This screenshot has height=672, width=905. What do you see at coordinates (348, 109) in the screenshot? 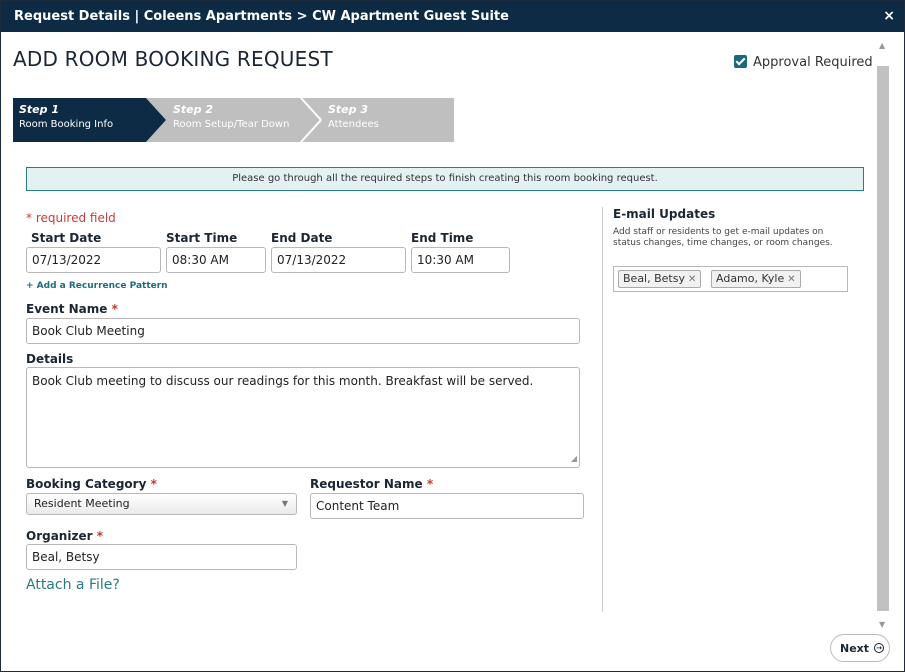
I see `step-3-number: Step 3` at bounding box center [348, 109].